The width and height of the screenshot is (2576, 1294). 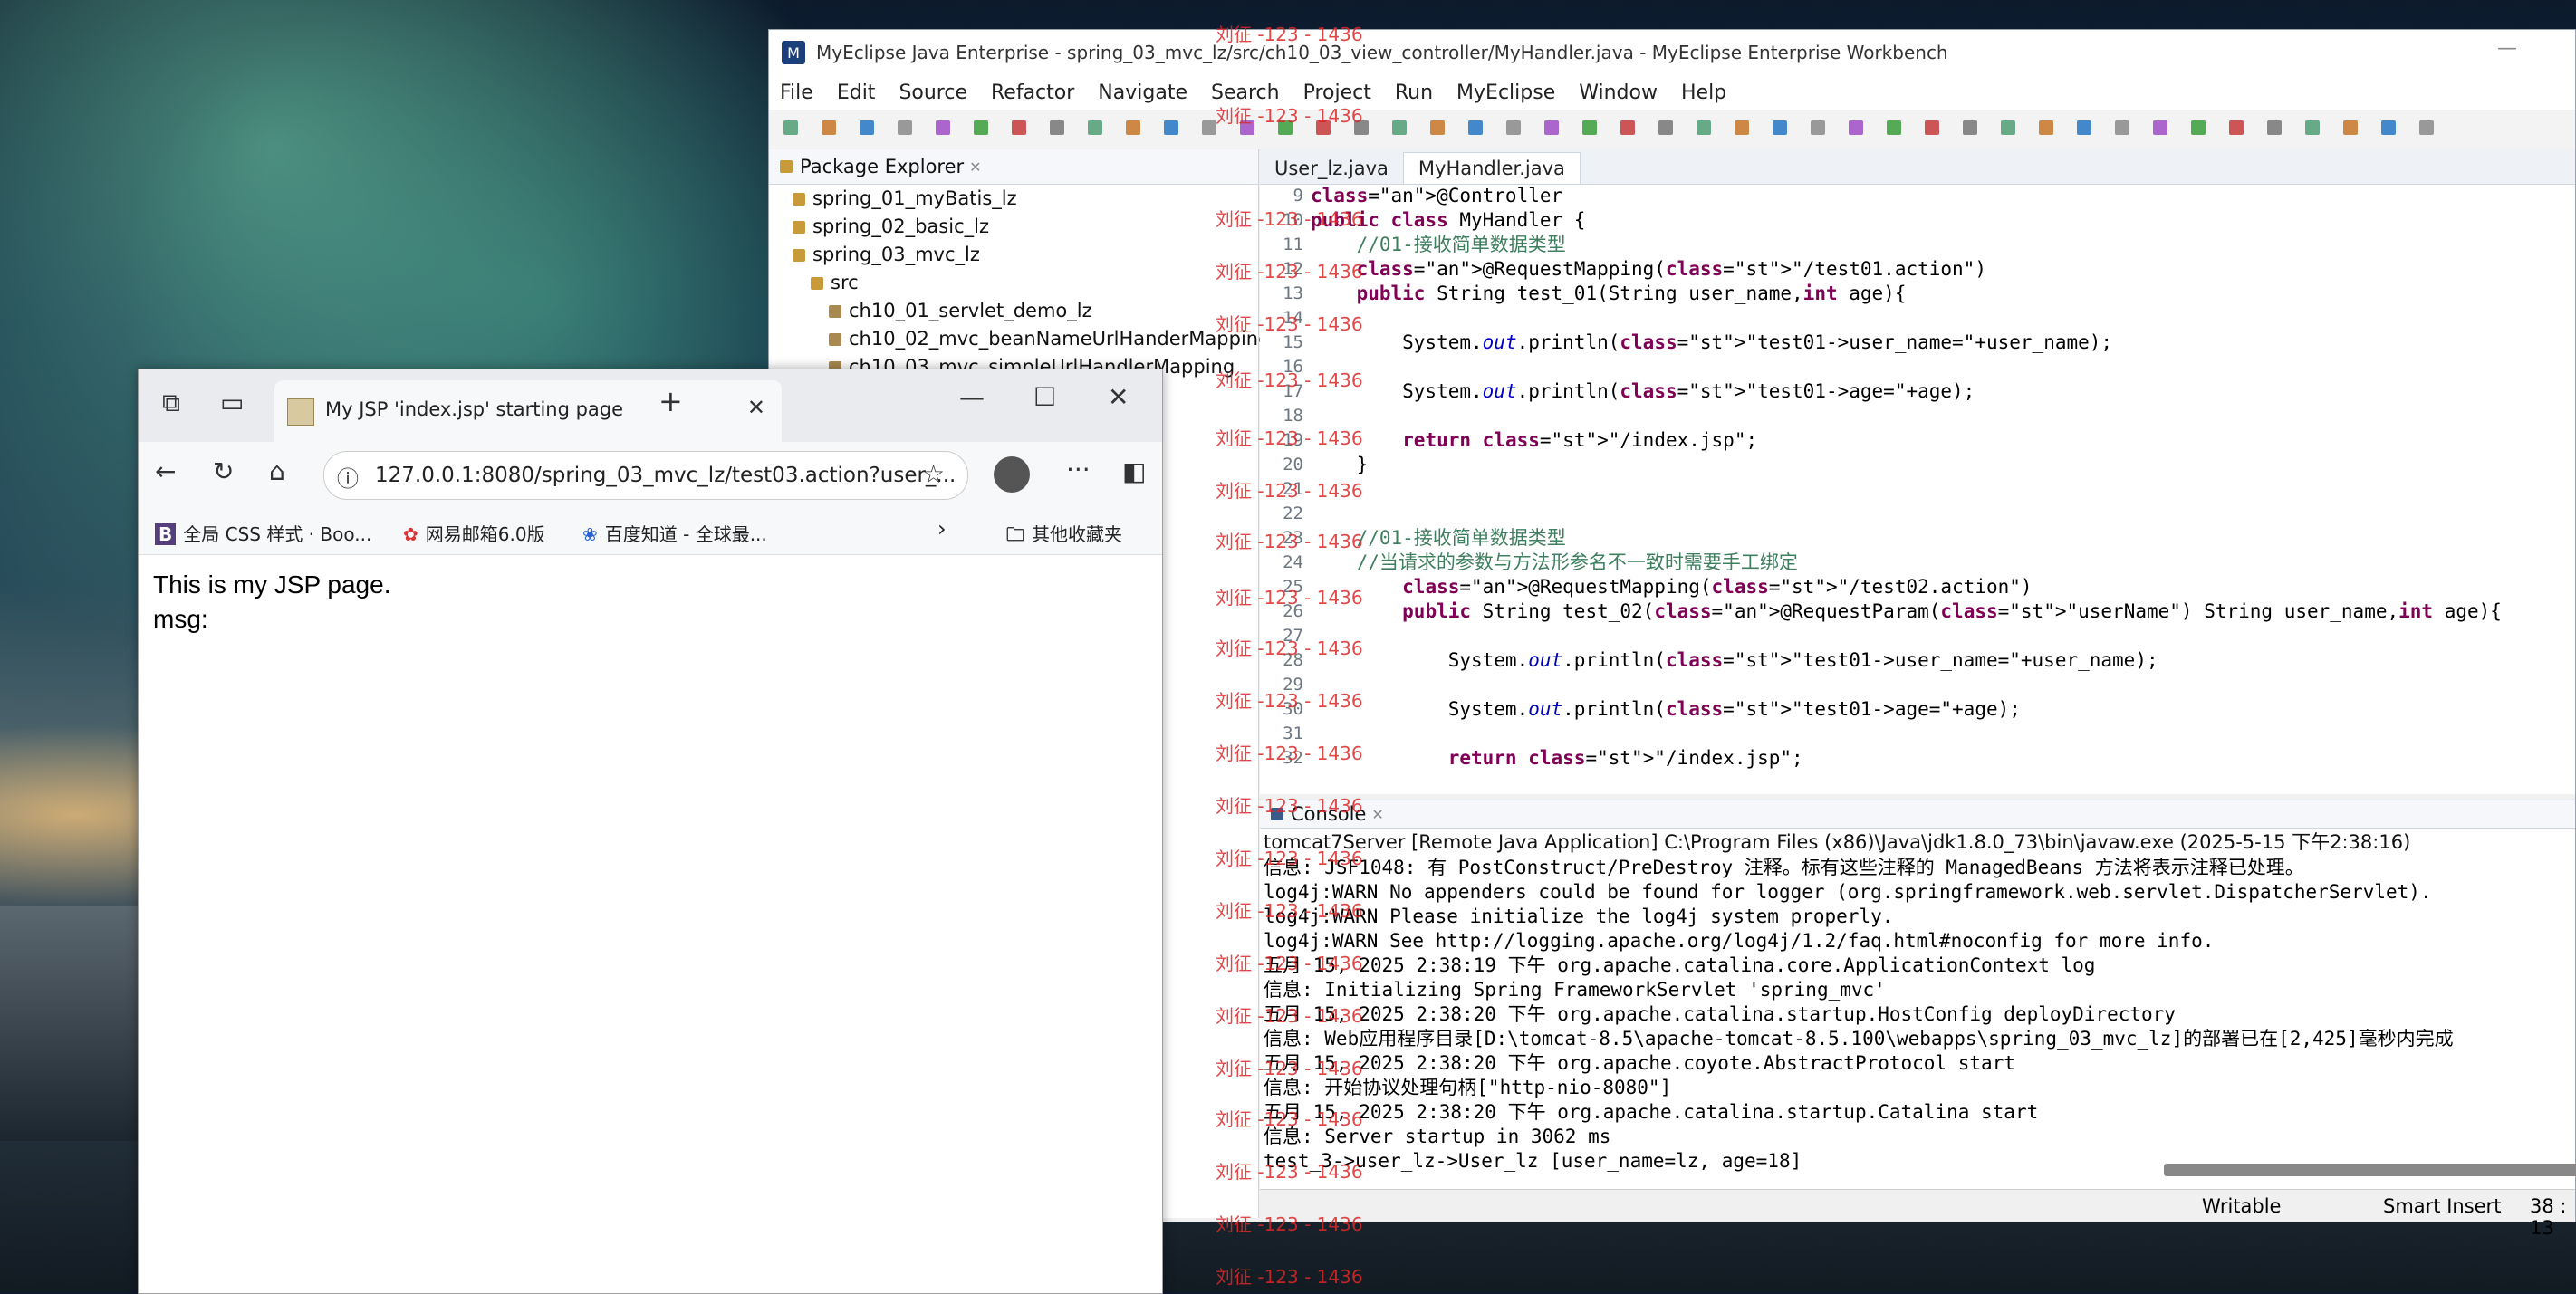 What do you see at coordinates (1118, 397) in the screenshot?
I see `close-window-icon: ✕` at bounding box center [1118, 397].